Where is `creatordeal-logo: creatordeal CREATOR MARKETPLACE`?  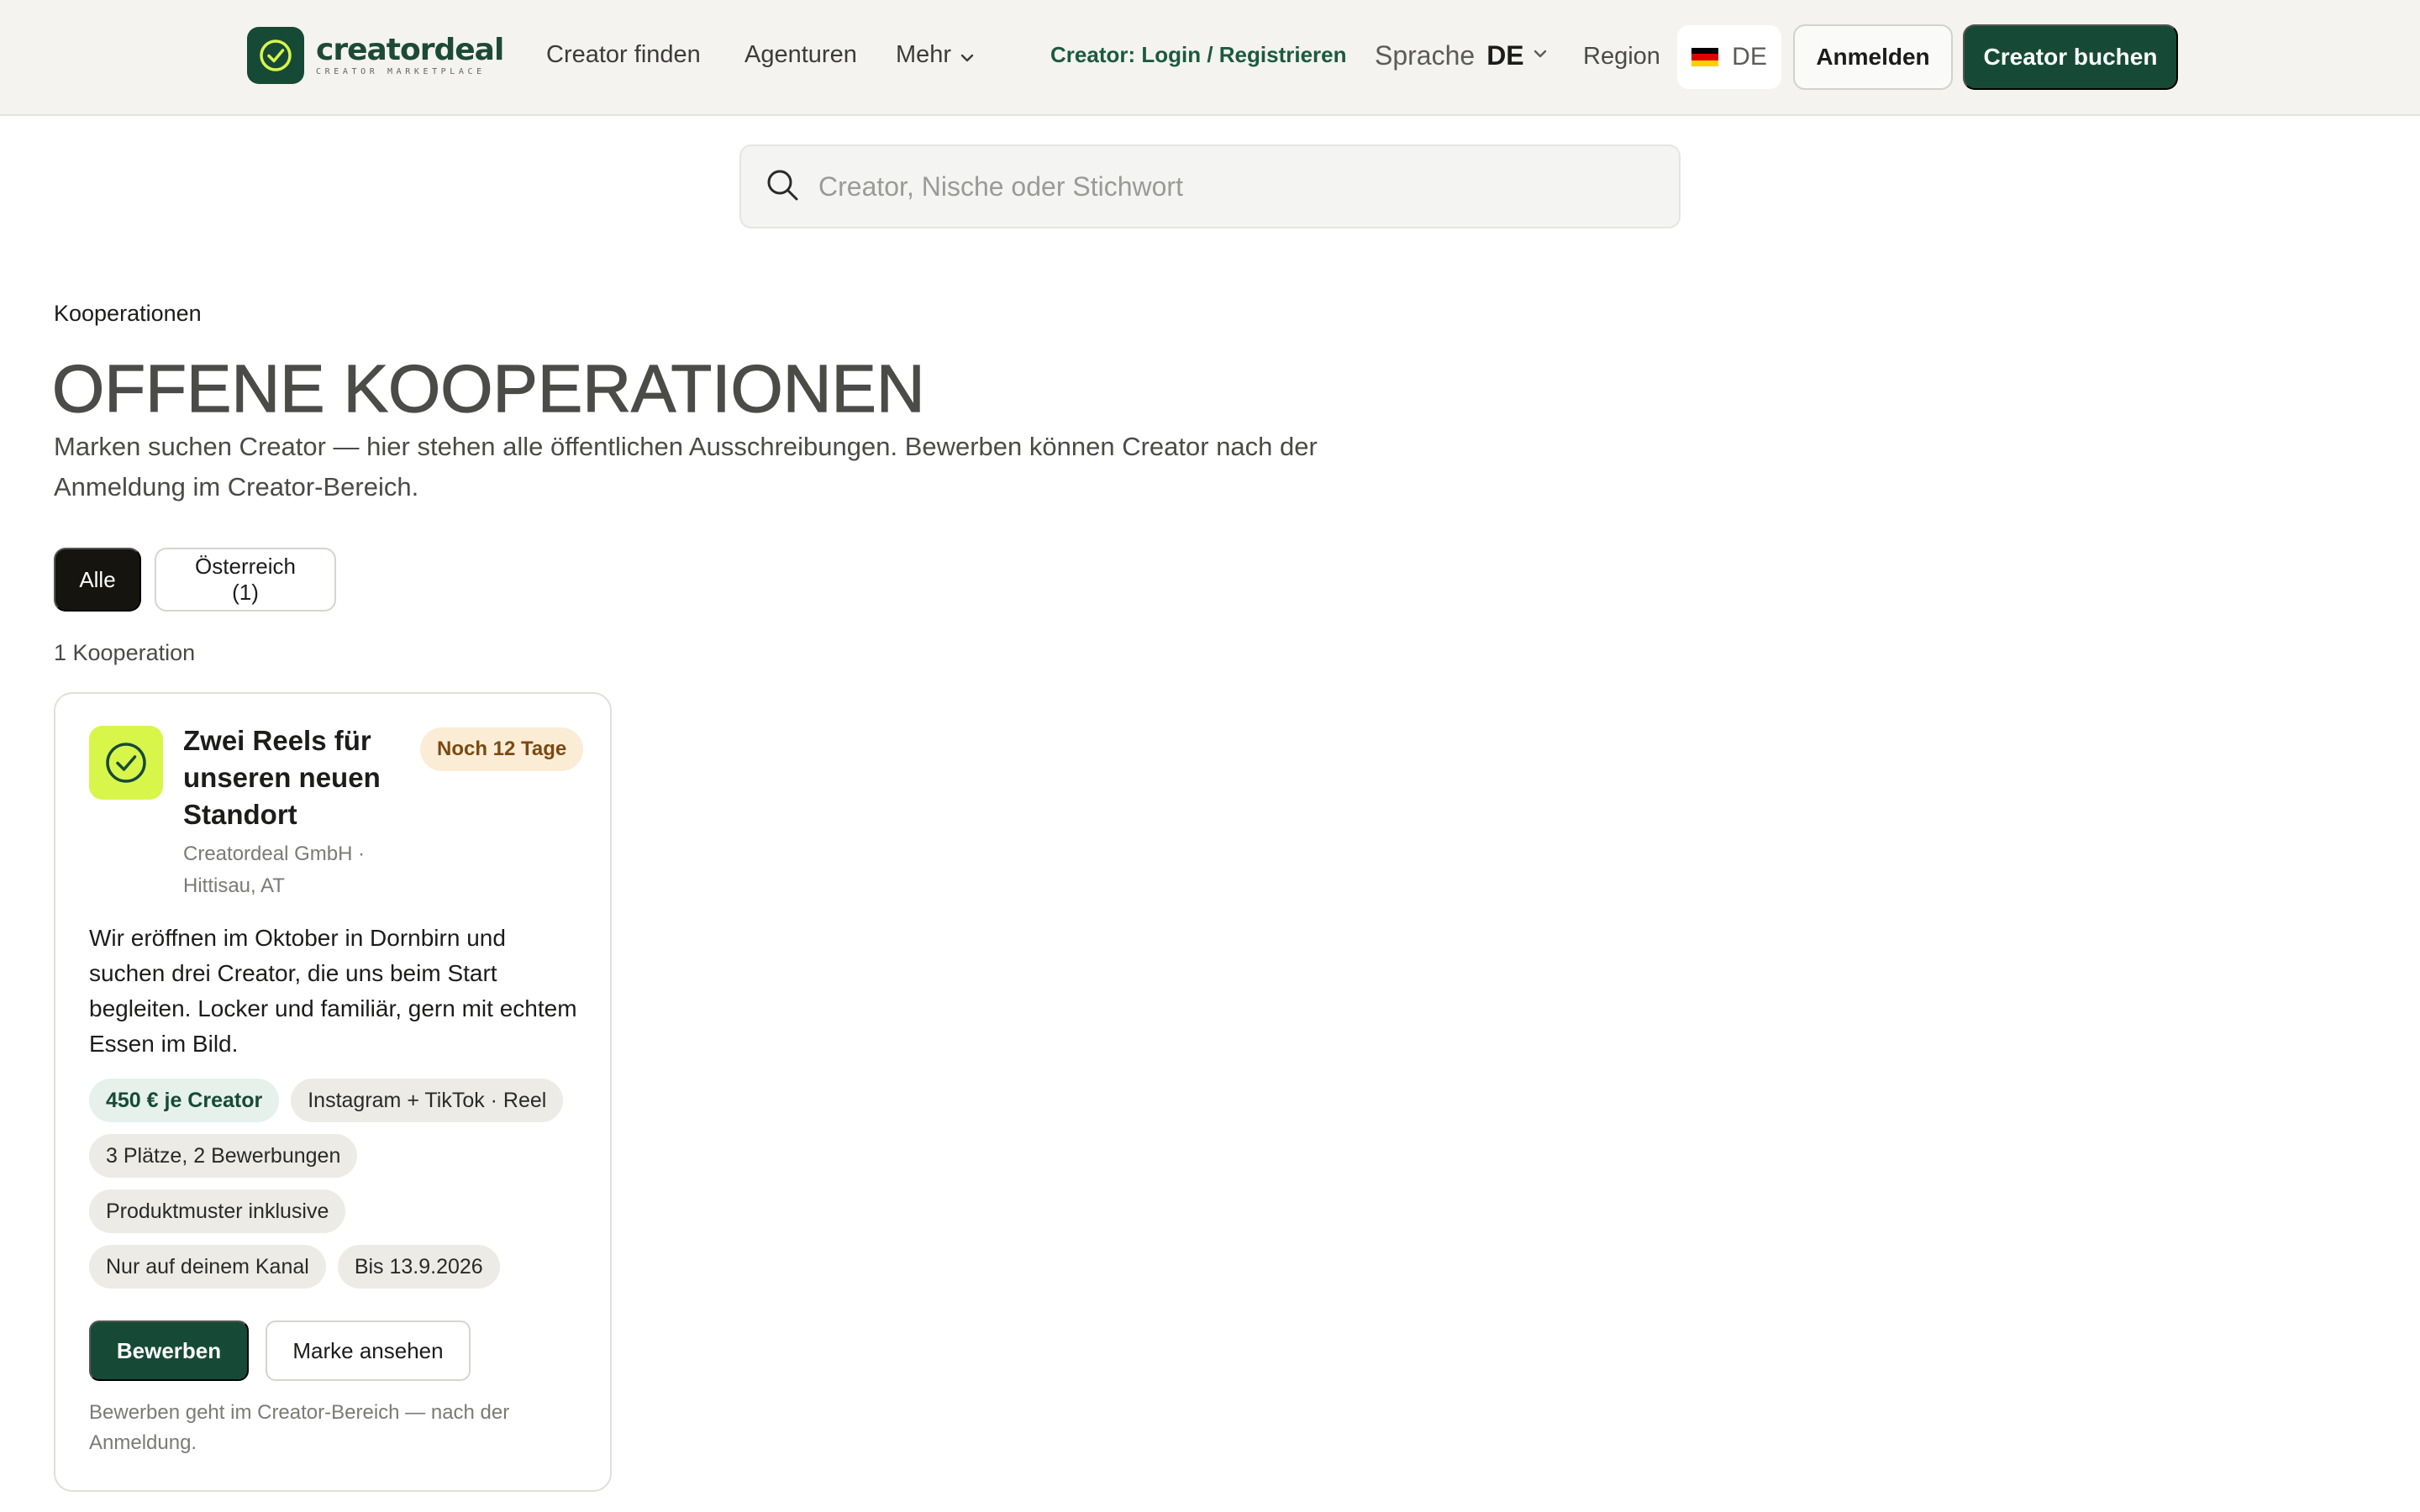 creatordeal-logo: creatordeal CREATOR MARKETPLACE is located at coordinates (375, 55).